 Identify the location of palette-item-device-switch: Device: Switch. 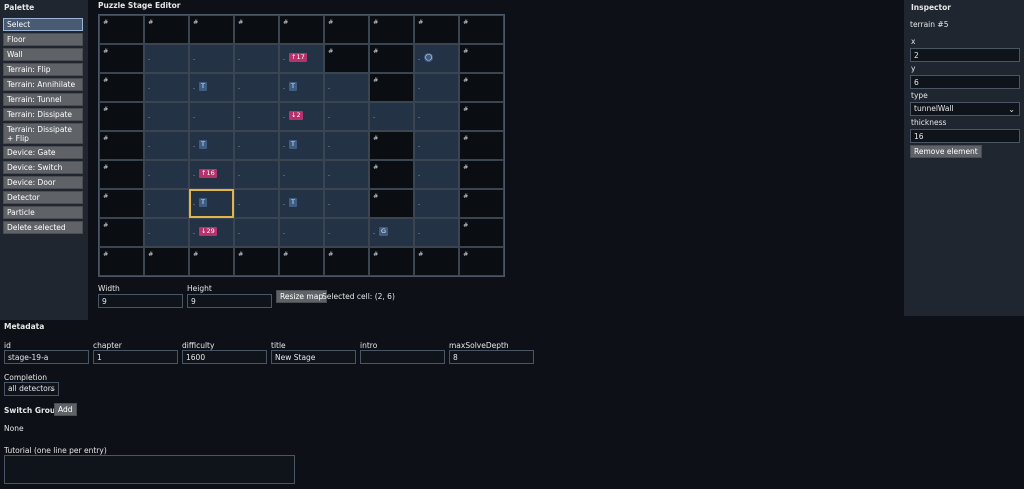
(43, 167).